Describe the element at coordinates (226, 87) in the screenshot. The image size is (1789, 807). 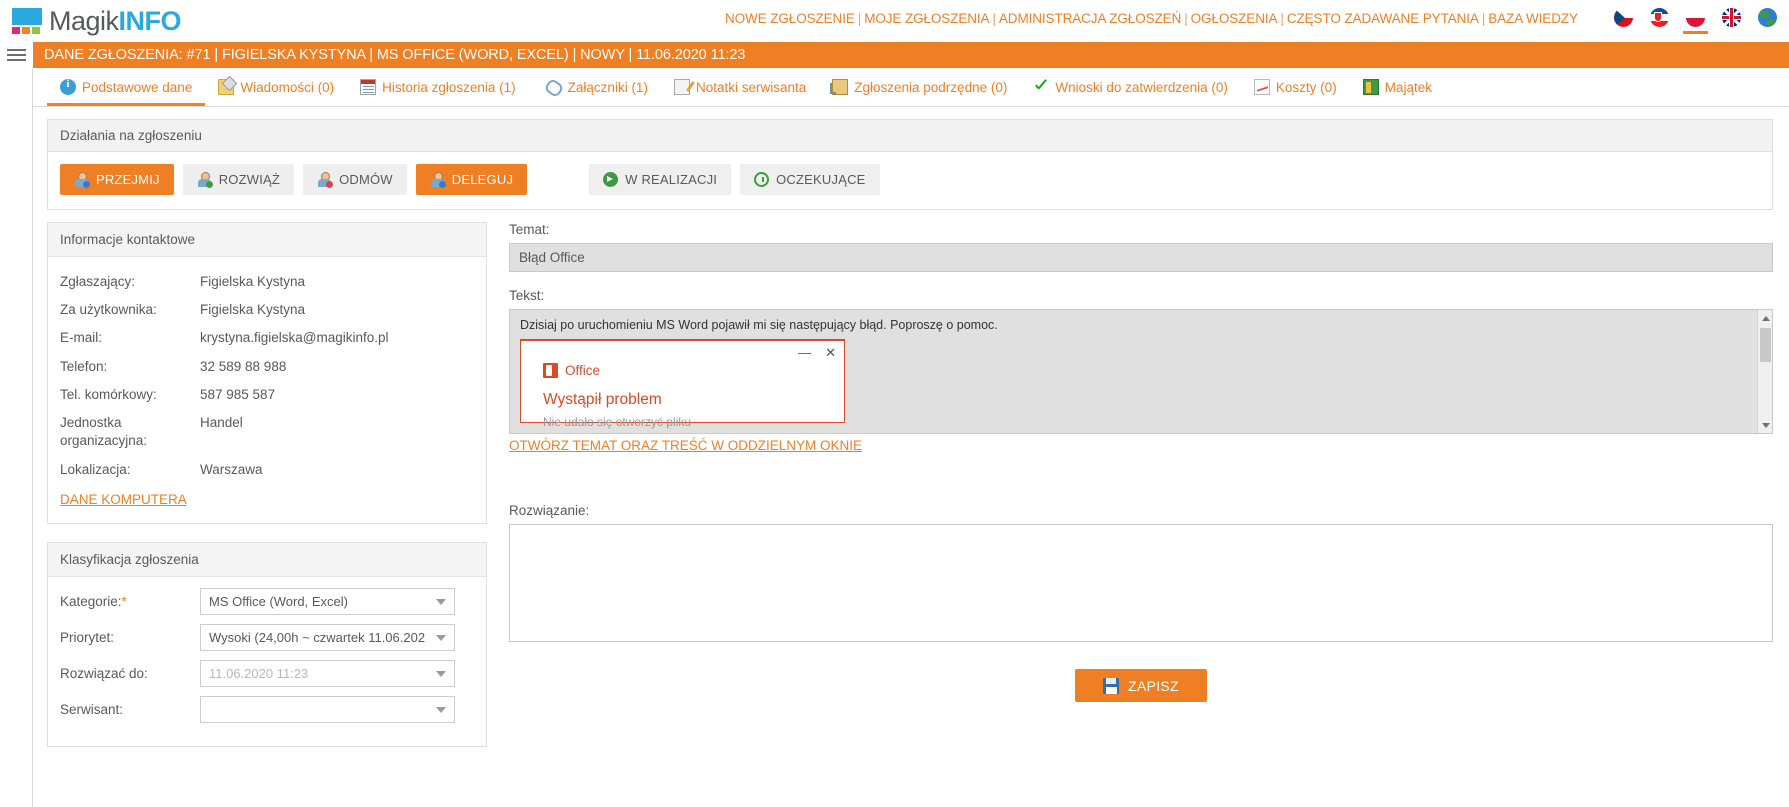
I see `message-icon` at that location.